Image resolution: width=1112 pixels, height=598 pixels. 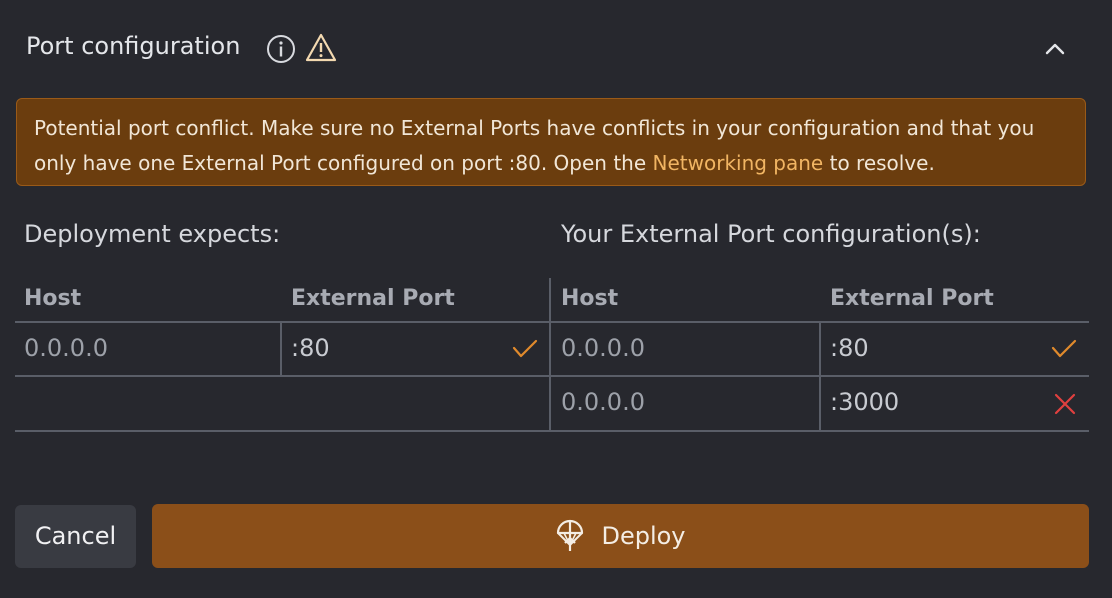 I want to click on table-separator, so click(x=550, y=355).